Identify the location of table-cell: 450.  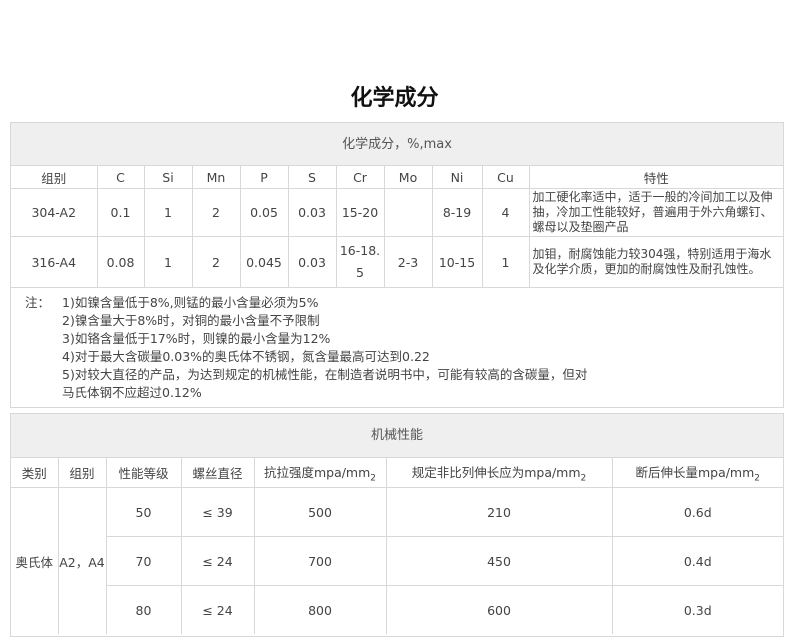
(499, 561).